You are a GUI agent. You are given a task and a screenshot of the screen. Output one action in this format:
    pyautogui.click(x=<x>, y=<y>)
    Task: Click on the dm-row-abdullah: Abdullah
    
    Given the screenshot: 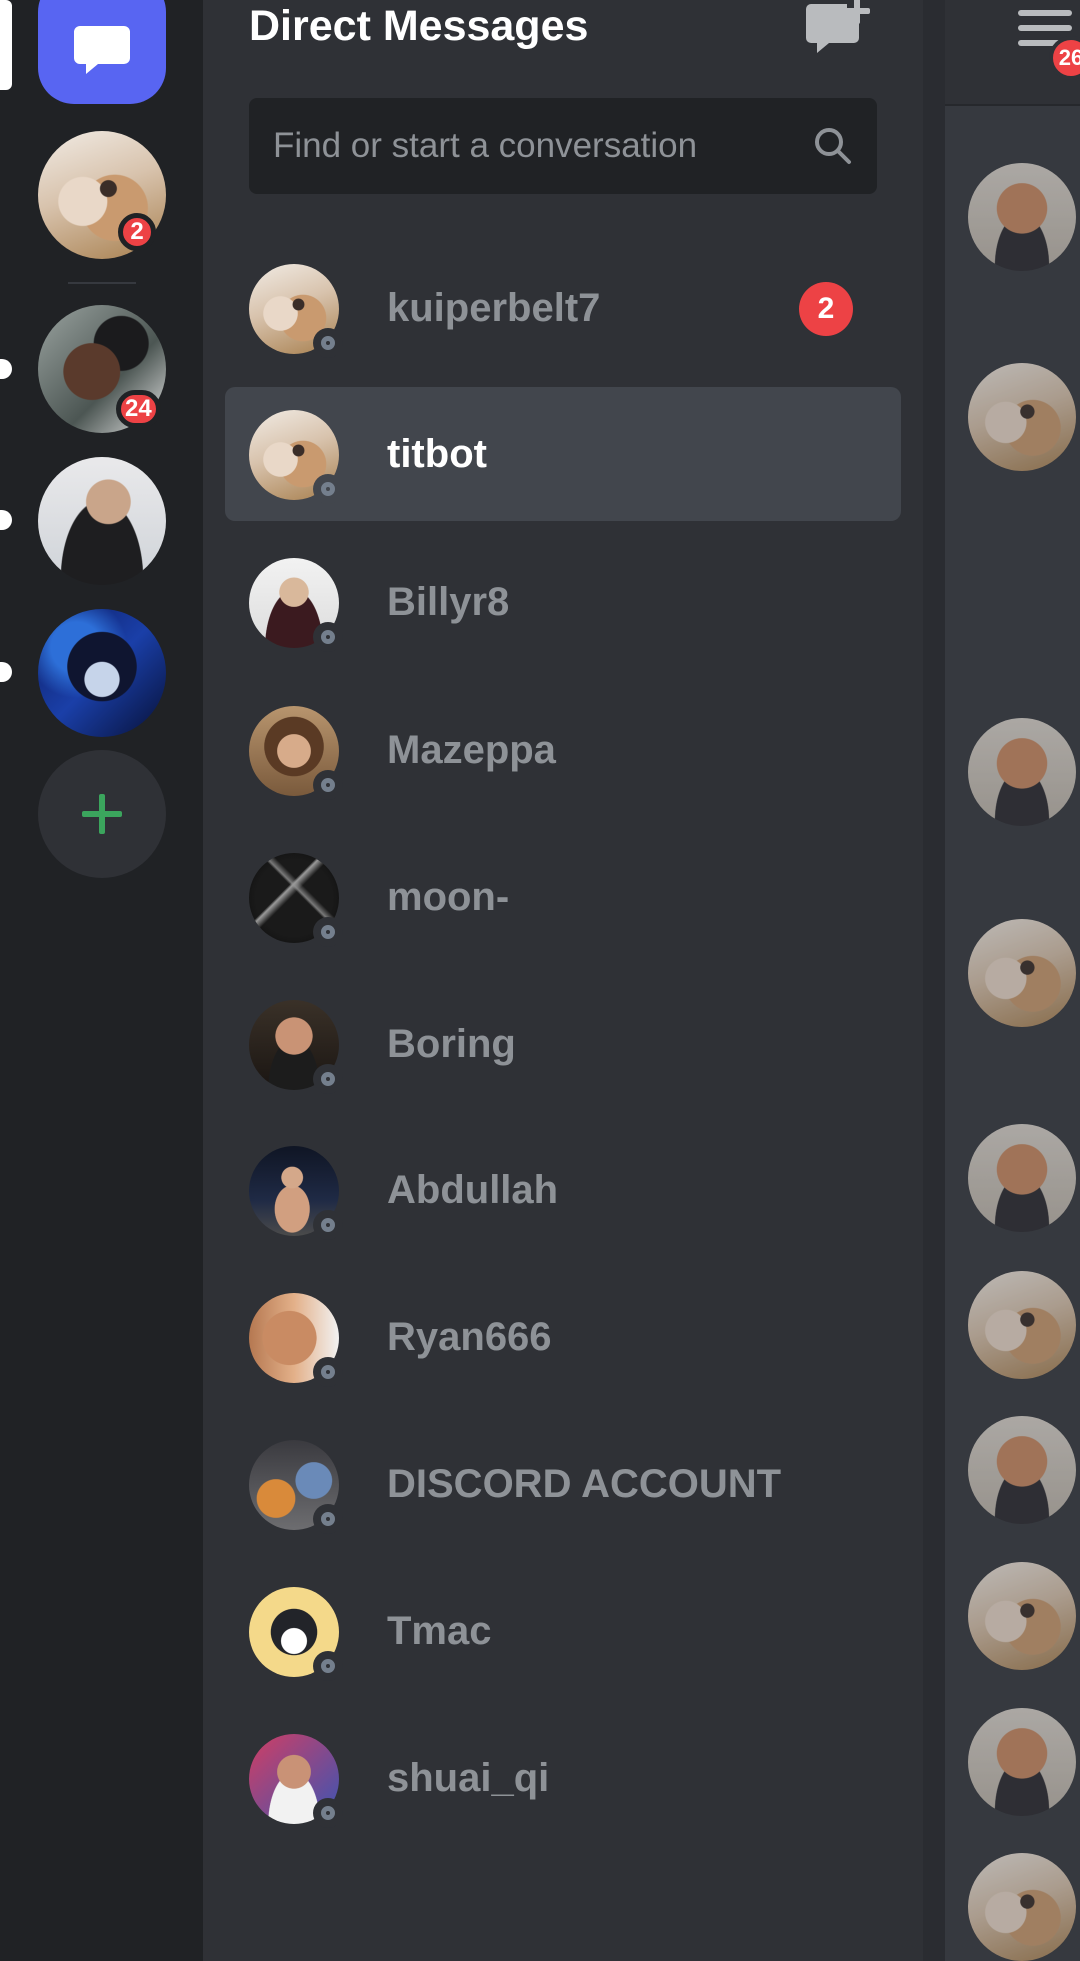 What is the action you would take?
    pyautogui.click(x=563, y=1190)
    